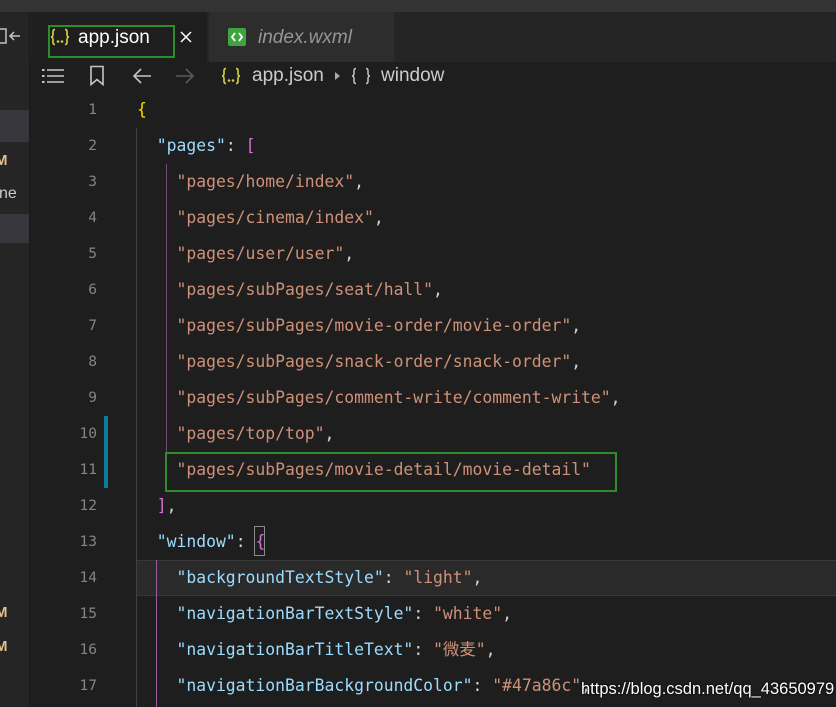 The image size is (836, 707). What do you see at coordinates (106, 452) in the screenshot?
I see `gutter-change-marker` at bounding box center [106, 452].